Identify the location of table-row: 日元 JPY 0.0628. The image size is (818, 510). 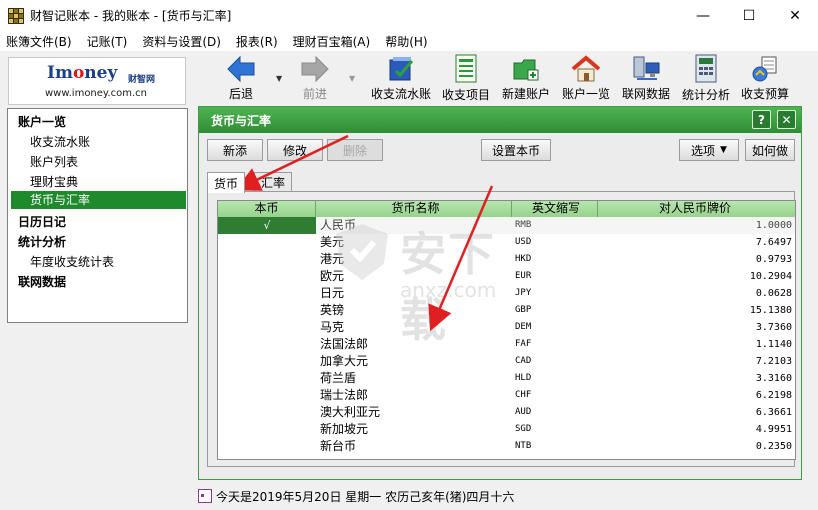
(506, 293).